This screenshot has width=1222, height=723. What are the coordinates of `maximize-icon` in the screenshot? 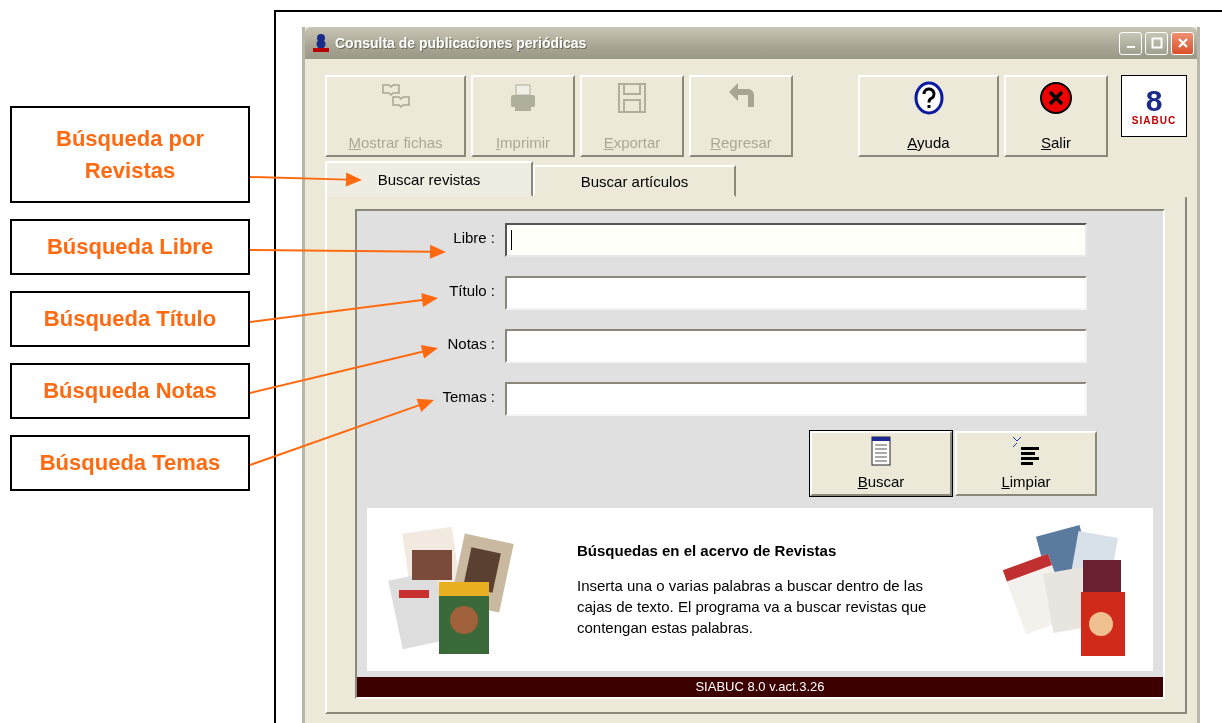 It's located at (1156, 43).